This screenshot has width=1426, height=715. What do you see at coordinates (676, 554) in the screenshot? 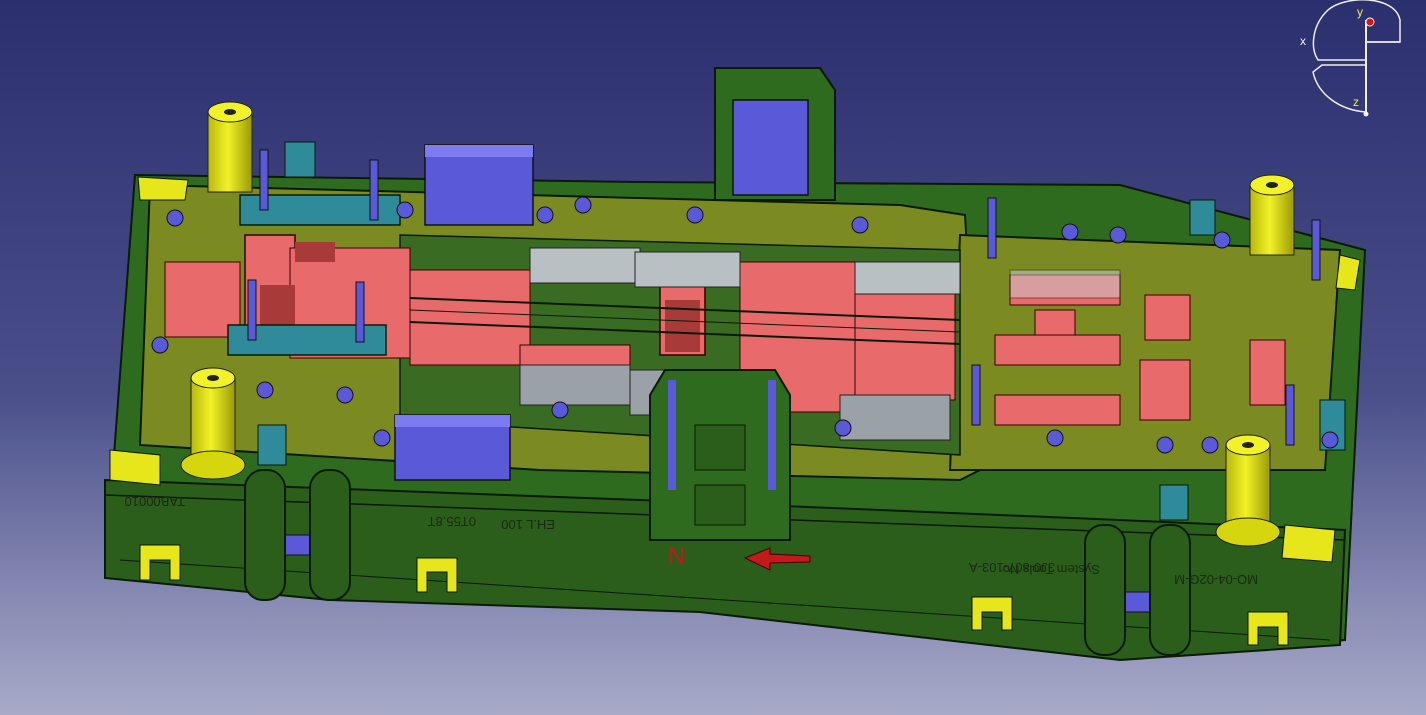
I see `front-label-direction: N` at bounding box center [676, 554].